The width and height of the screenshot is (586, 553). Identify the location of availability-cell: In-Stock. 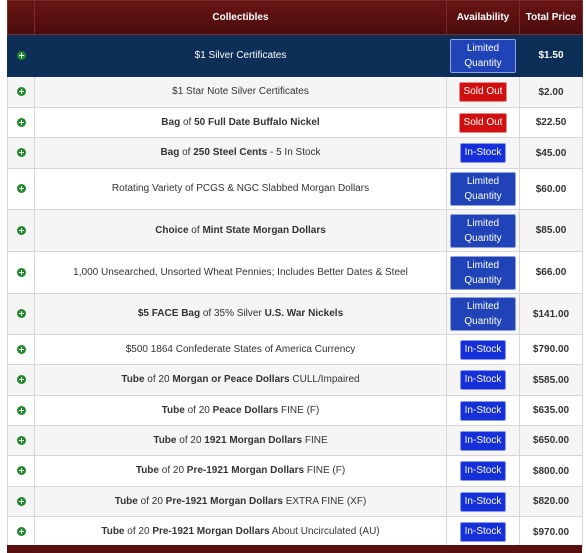
(483, 440).